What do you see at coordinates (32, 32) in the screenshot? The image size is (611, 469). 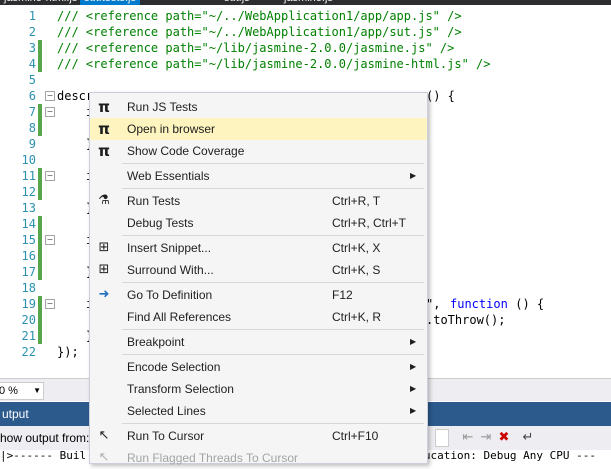 I see `line-number: 2` at bounding box center [32, 32].